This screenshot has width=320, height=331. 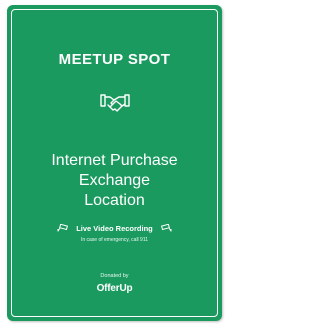 I want to click on live-video-label: Live Video Recording, so click(x=114, y=228).